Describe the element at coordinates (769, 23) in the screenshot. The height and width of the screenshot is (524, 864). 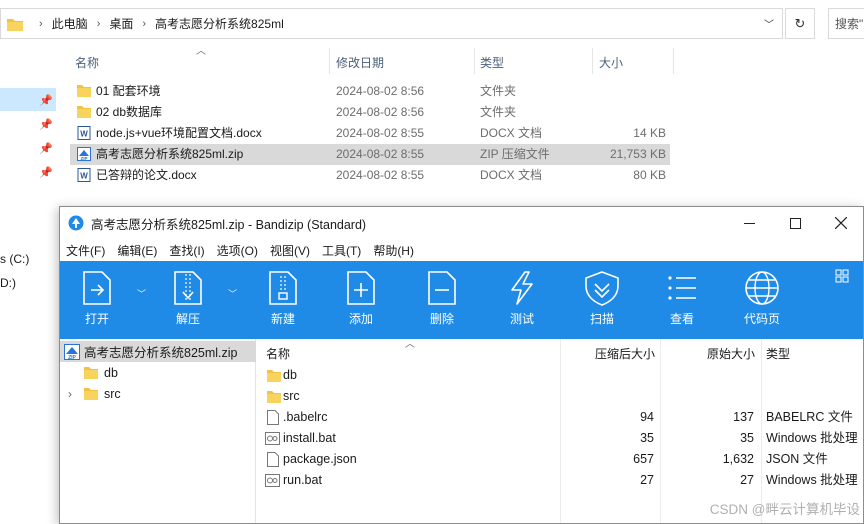
I see `chevron-down-icon: ﹀` at that location.